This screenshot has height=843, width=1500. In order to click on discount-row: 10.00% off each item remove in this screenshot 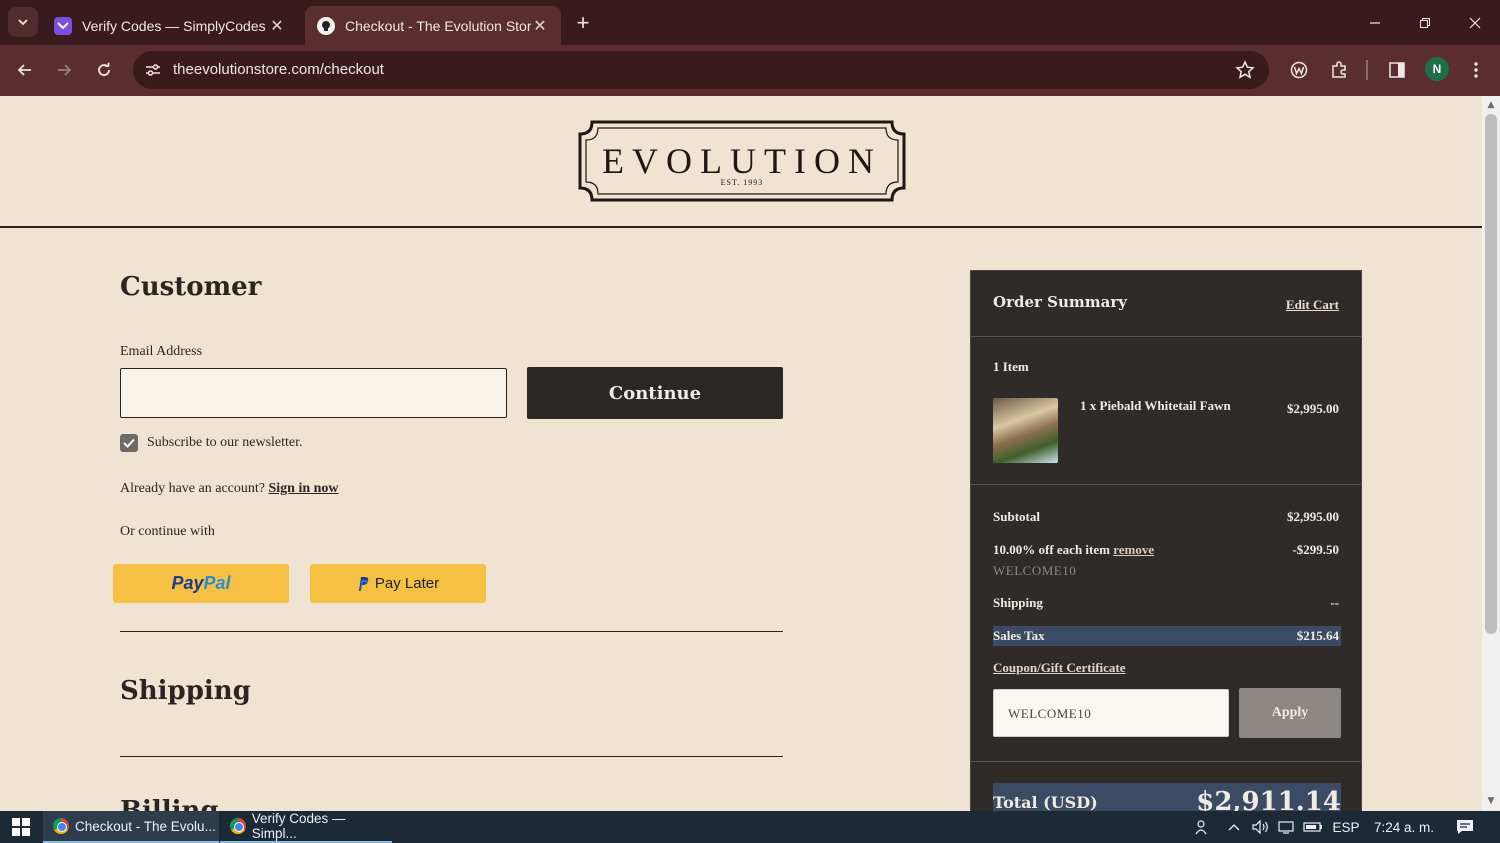, I will do `click(1167, 550)`.